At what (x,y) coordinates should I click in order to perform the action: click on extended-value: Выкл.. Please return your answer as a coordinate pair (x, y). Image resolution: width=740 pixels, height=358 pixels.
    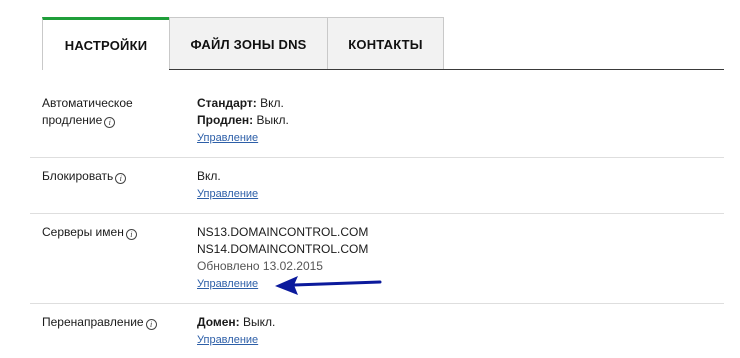
    Looking at the image, I should click on (272, 120).